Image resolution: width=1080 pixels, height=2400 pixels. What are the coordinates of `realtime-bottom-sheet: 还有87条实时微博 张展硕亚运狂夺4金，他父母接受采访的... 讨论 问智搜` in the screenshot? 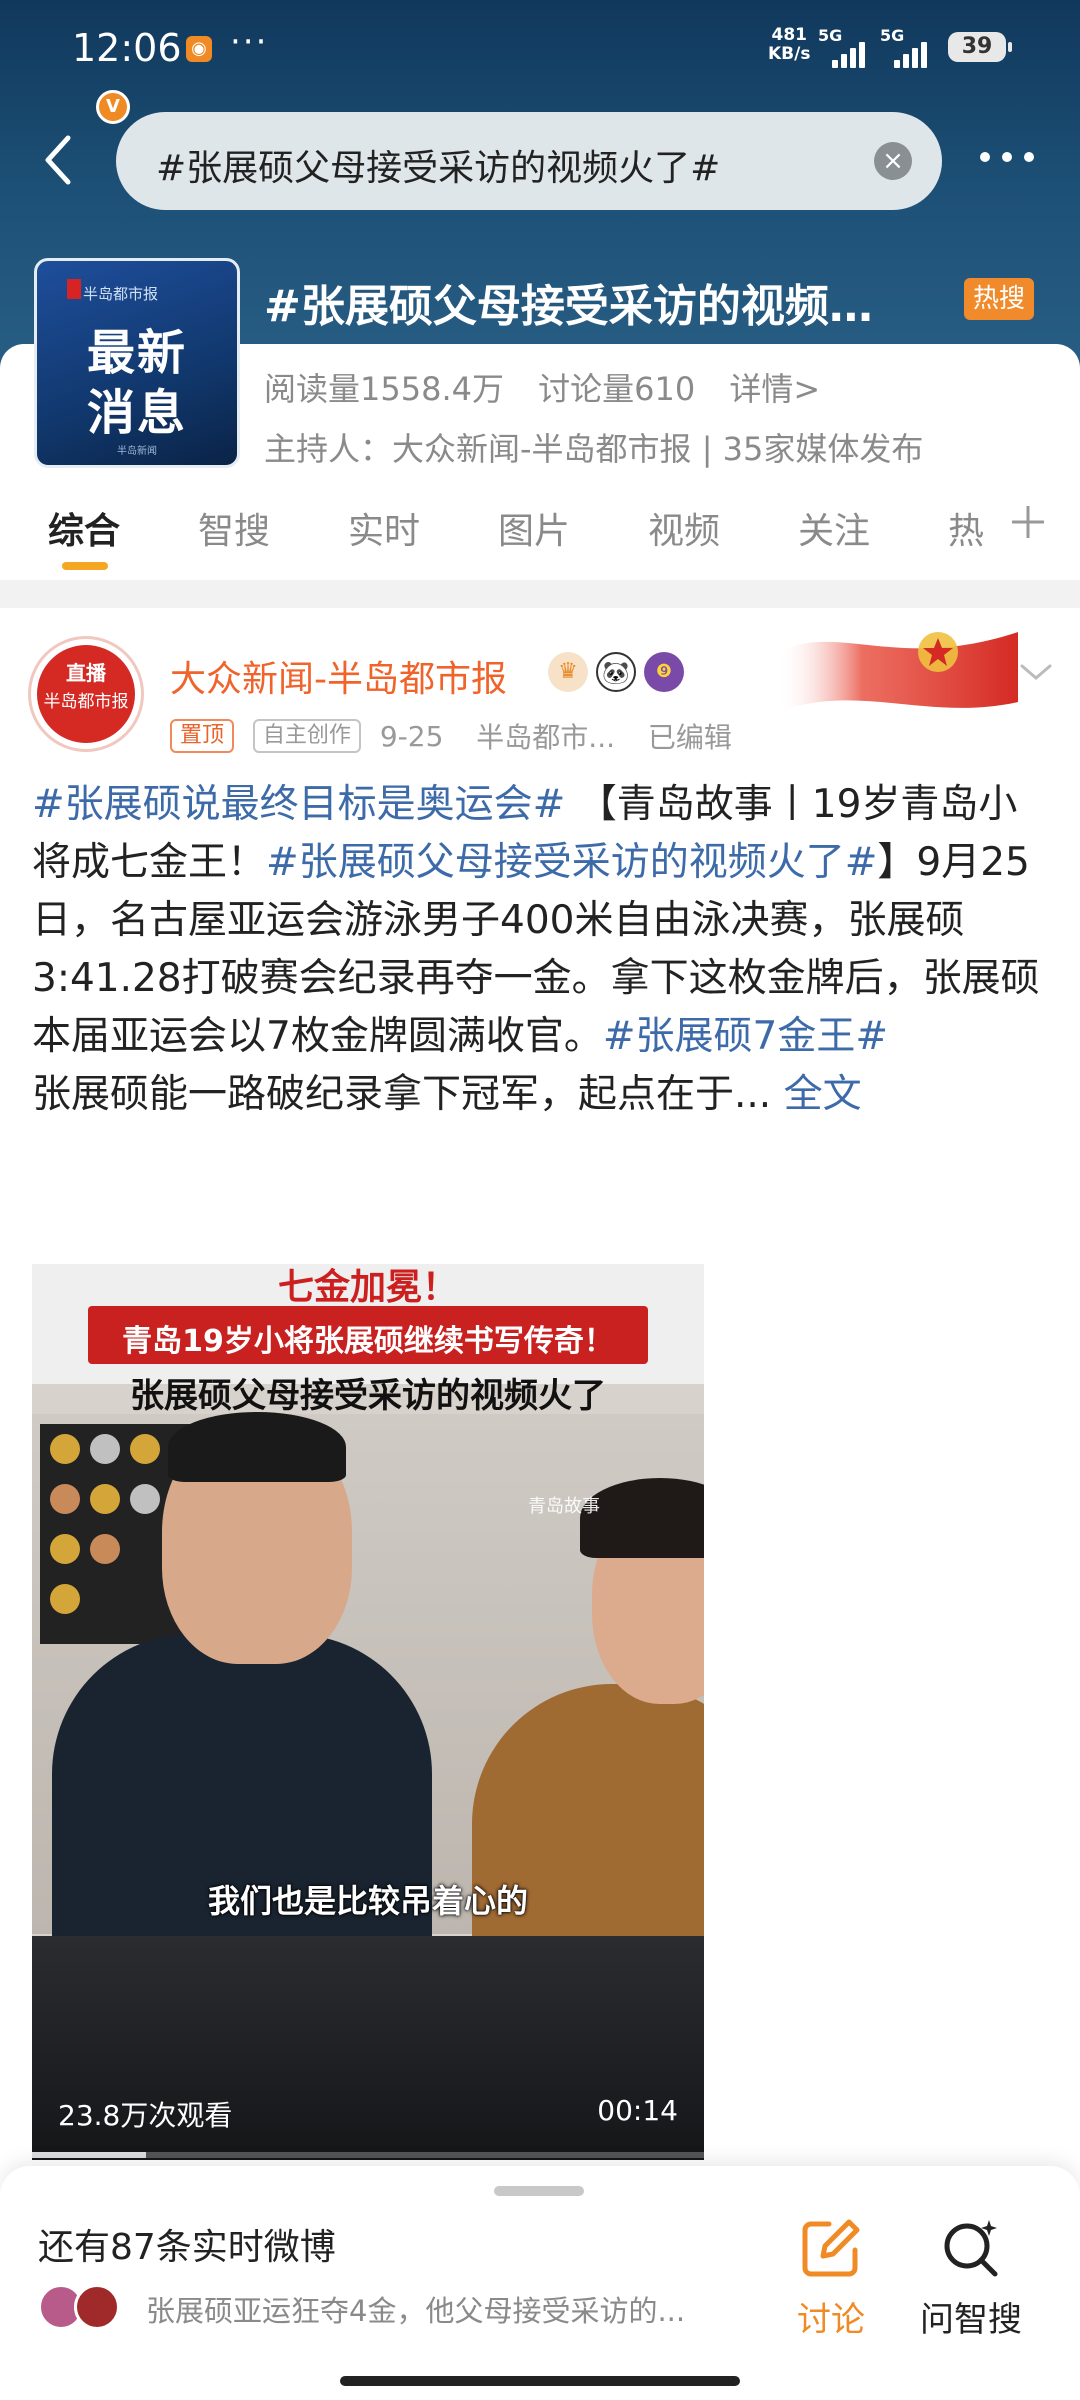 It's located at (540, 2283).